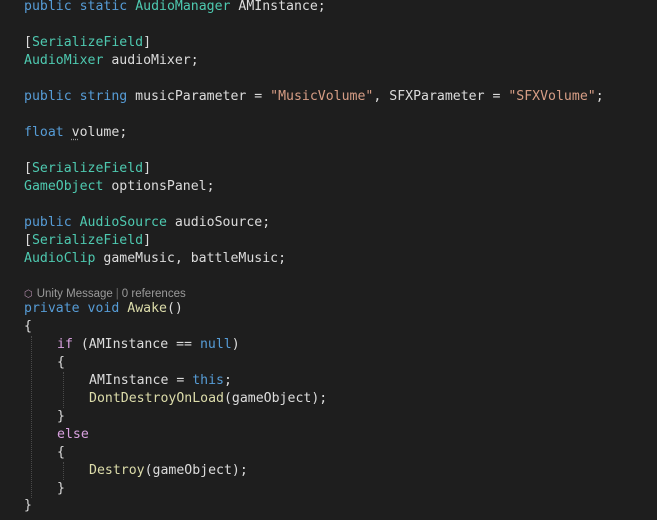 The height and width of the screenshot is (520, 657). I want to click on punctuation: (), so click(174, 308).